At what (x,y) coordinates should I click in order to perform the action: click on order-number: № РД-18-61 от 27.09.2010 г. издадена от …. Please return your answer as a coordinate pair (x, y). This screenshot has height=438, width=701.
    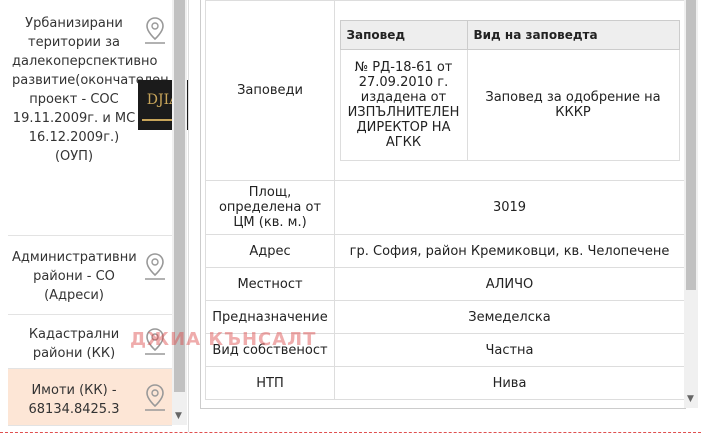
    Looking at the image, I should click on (403, 105).